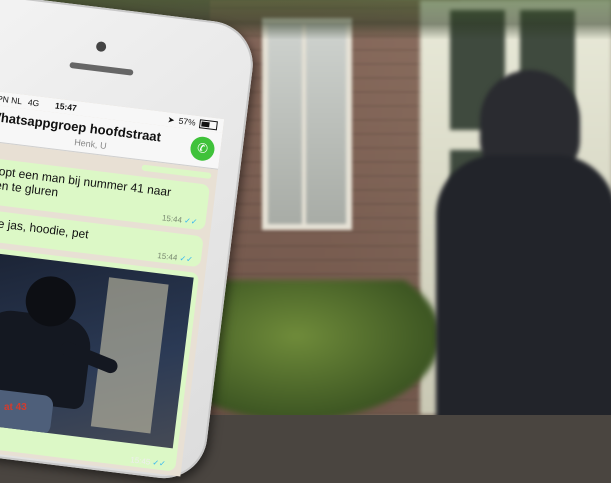 The image size is (611, 483). Describe the element at coordinates (187, 121) in the screenshot. I see `battery-percent: 57%` at that location.